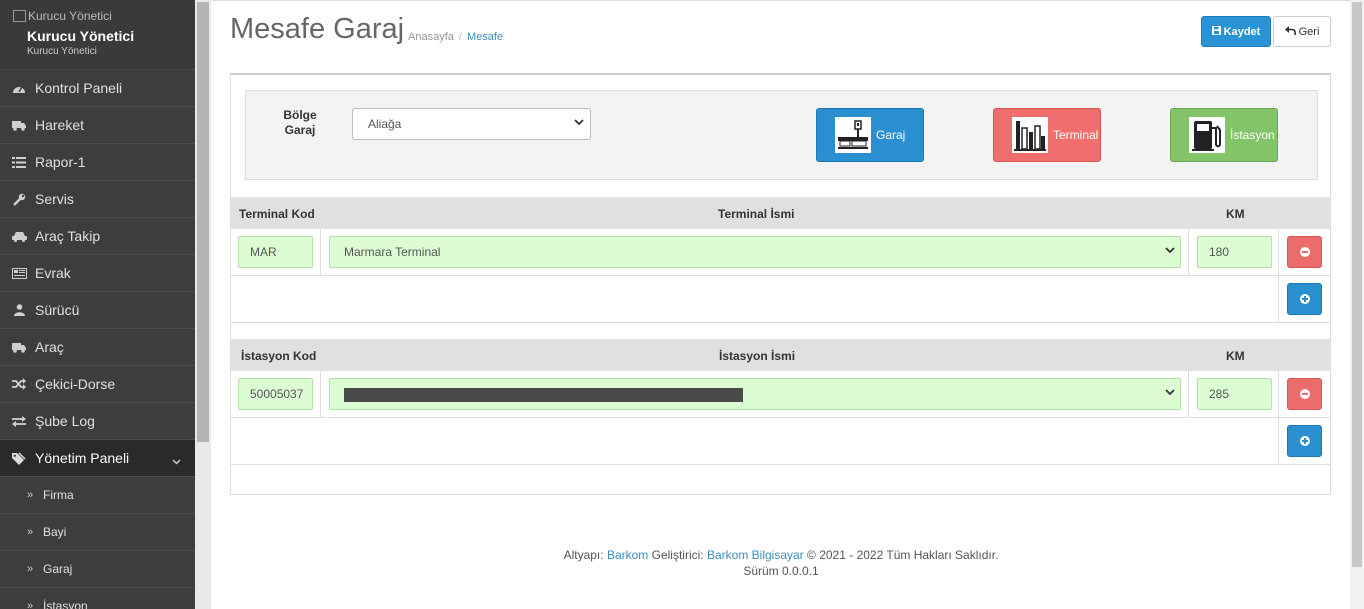  What do you see at coordinates (81, 36) in the screenshot?
I see `user-name: Kurucu Yönetici` at bounding box center [81, 36].